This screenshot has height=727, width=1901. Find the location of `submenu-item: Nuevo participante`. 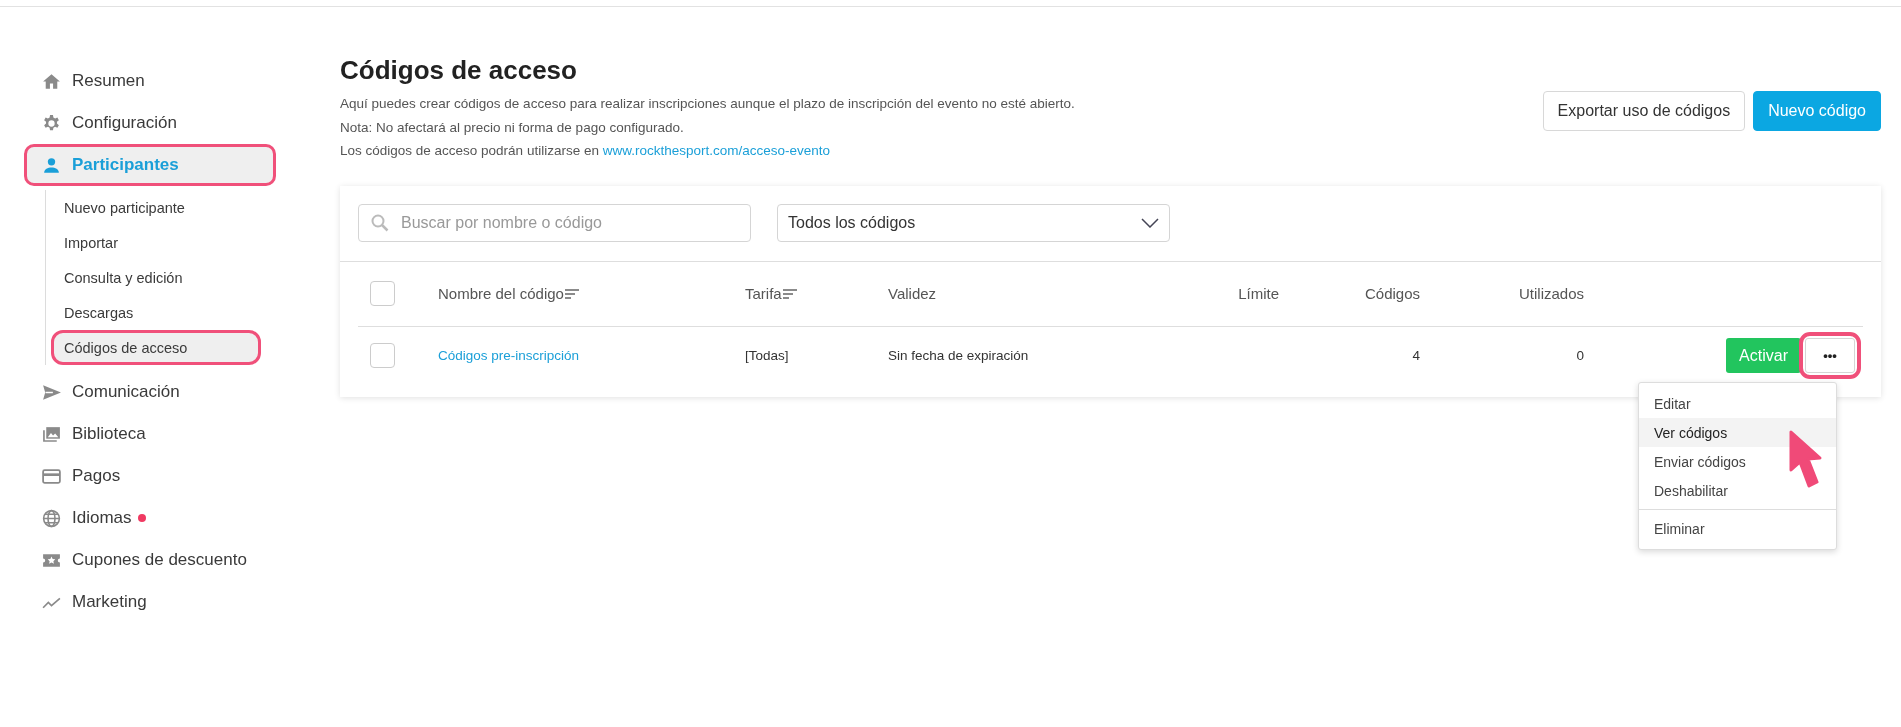

submenu-item: Nuevo participante is located at coordinates (156, 207).